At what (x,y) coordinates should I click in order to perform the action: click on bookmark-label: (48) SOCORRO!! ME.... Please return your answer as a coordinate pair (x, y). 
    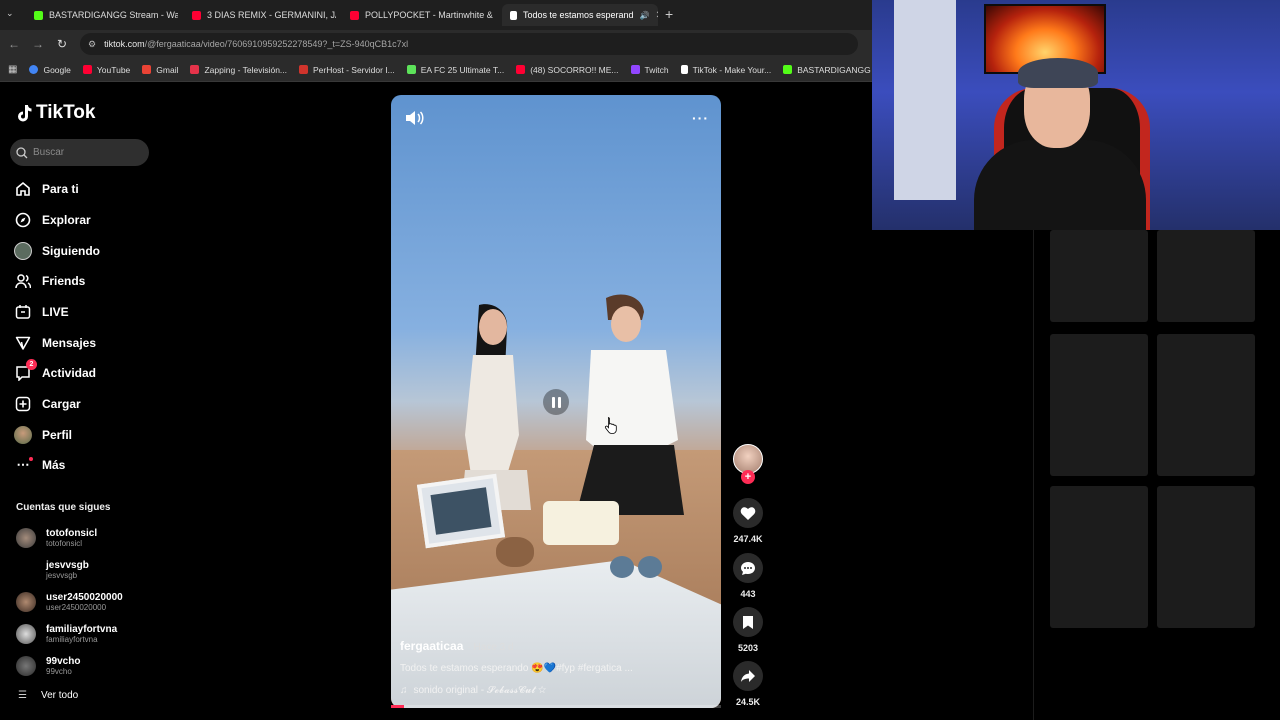
    Looking at the image, I should click on (574, 69).